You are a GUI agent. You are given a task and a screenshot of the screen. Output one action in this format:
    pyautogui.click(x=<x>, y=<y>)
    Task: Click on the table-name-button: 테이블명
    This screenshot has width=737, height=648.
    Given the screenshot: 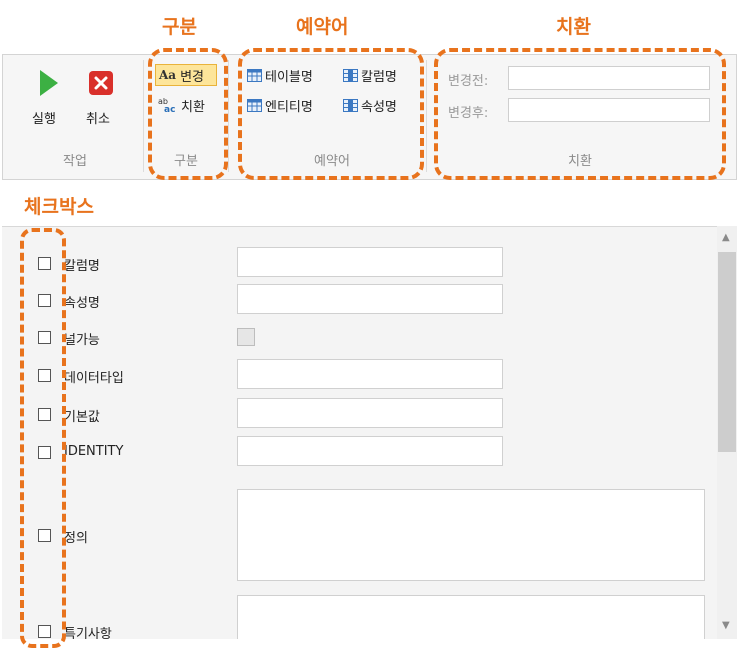 What is the action you would take?
    pyautogui.click(x=280, y=75)
    